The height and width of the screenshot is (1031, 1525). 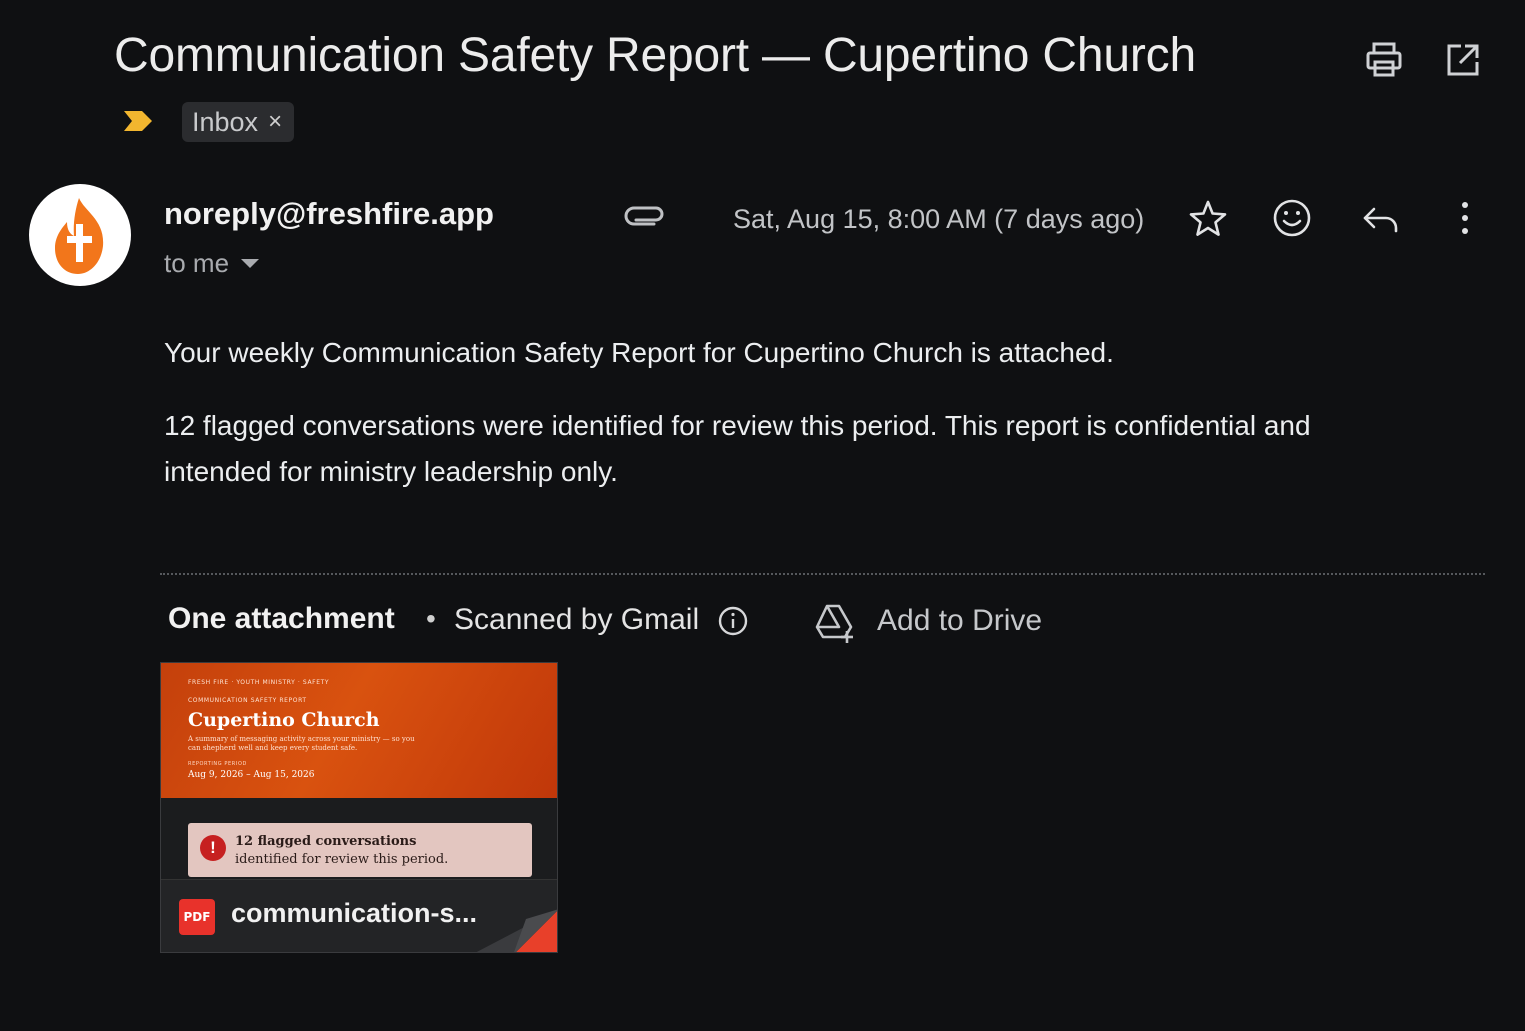 What do you see at coordinates (225, 121) in the screenshot?
I see `label-chip-text: Inbox` at bounding box center [225, 121].